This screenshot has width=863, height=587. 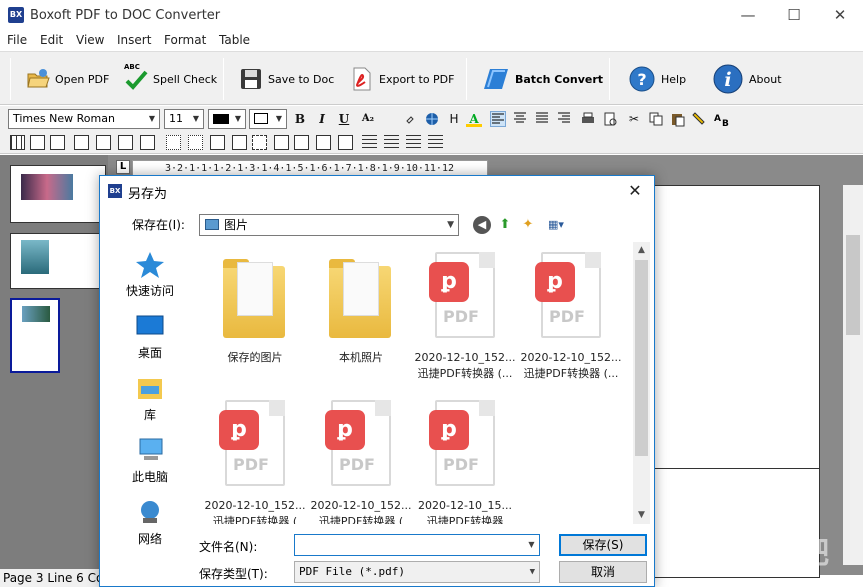 I want to click on scroll-down-icon: ▼, so click(x=641, y=515).